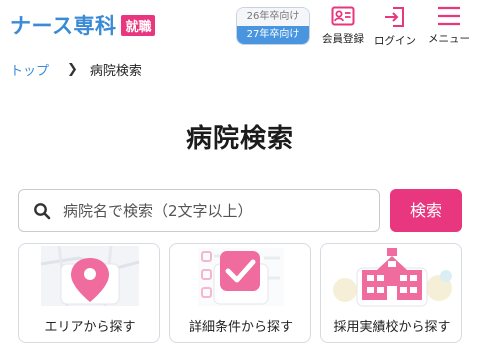  I want to click on search-button: 検索, so click(426, 210).